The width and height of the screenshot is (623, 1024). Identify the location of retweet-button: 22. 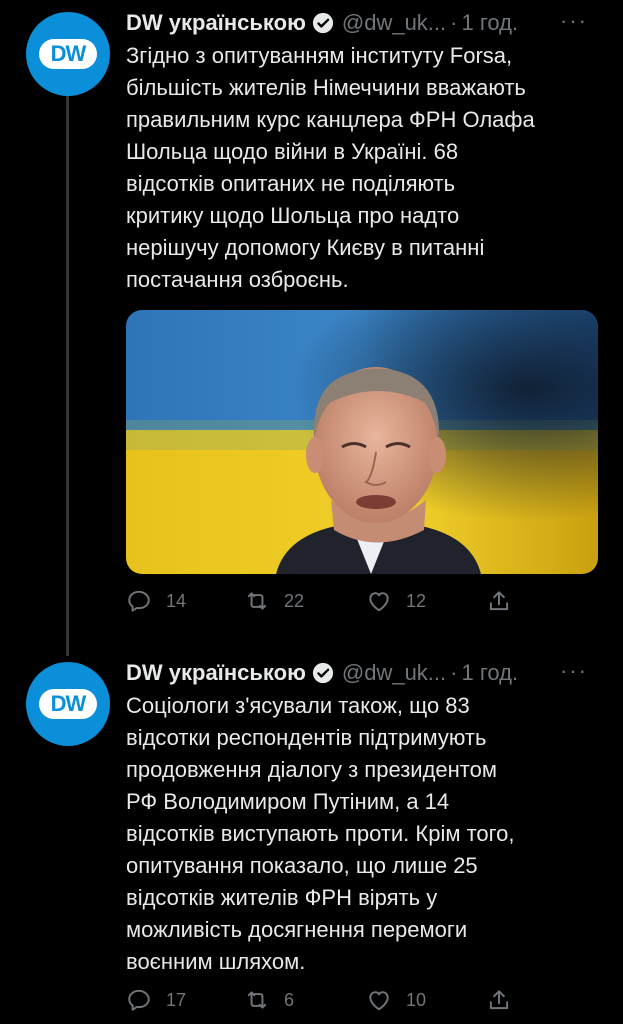
(274, 601).